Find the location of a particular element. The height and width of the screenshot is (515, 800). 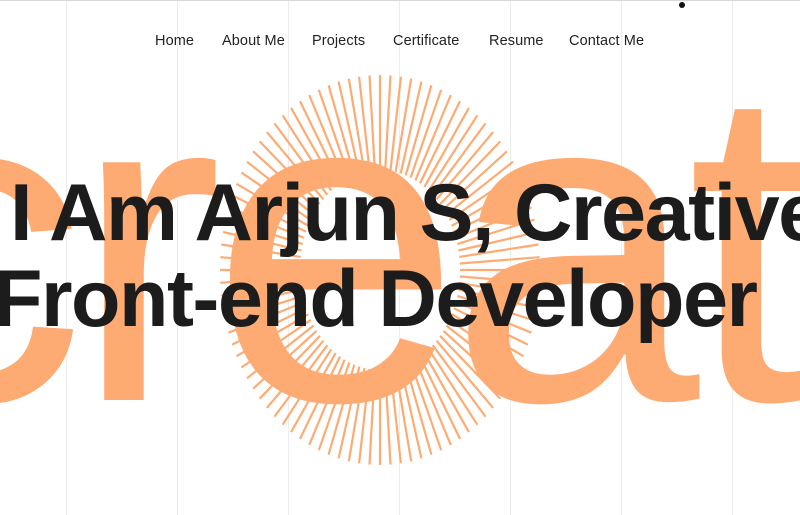

nav-home-link: Home is located at coordinates (174, 41).